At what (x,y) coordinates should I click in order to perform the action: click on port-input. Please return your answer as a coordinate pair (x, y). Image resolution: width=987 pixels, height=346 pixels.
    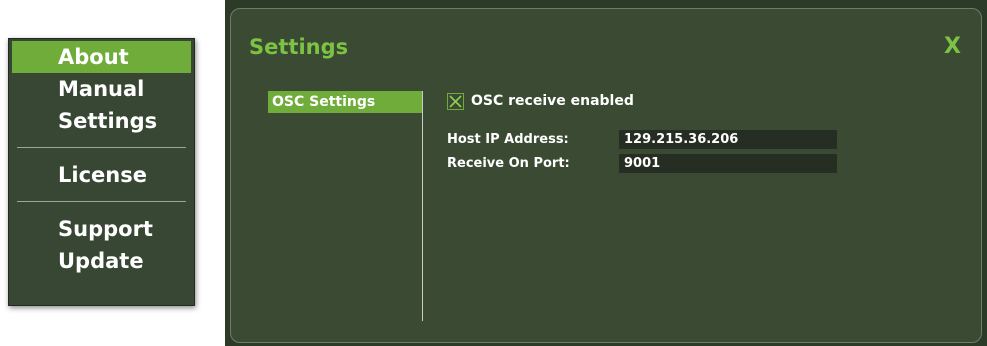
    Looking at the image, I should click on (728, 163).